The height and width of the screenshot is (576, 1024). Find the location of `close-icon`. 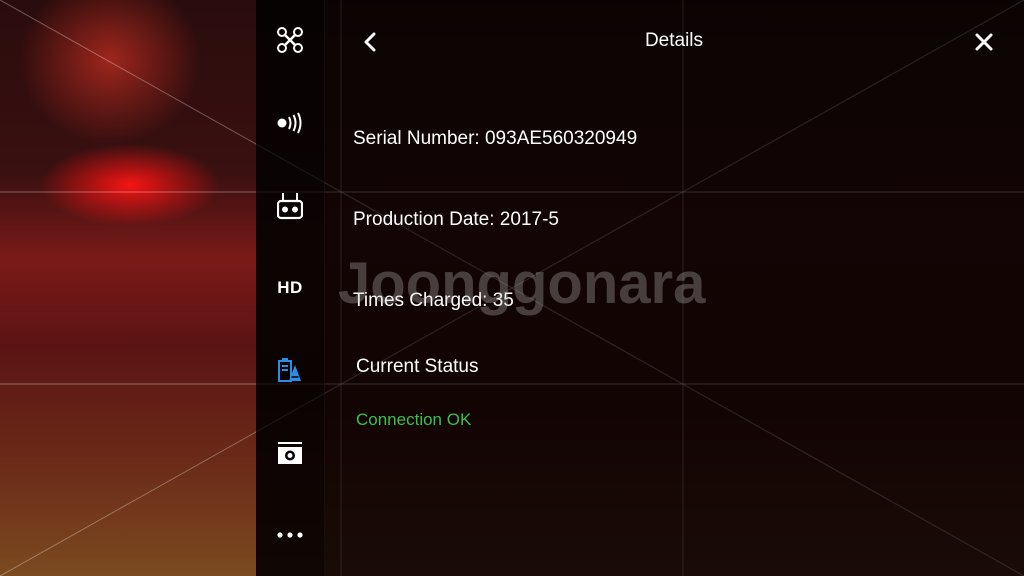

close-icon is located at coordinates (984, 42).